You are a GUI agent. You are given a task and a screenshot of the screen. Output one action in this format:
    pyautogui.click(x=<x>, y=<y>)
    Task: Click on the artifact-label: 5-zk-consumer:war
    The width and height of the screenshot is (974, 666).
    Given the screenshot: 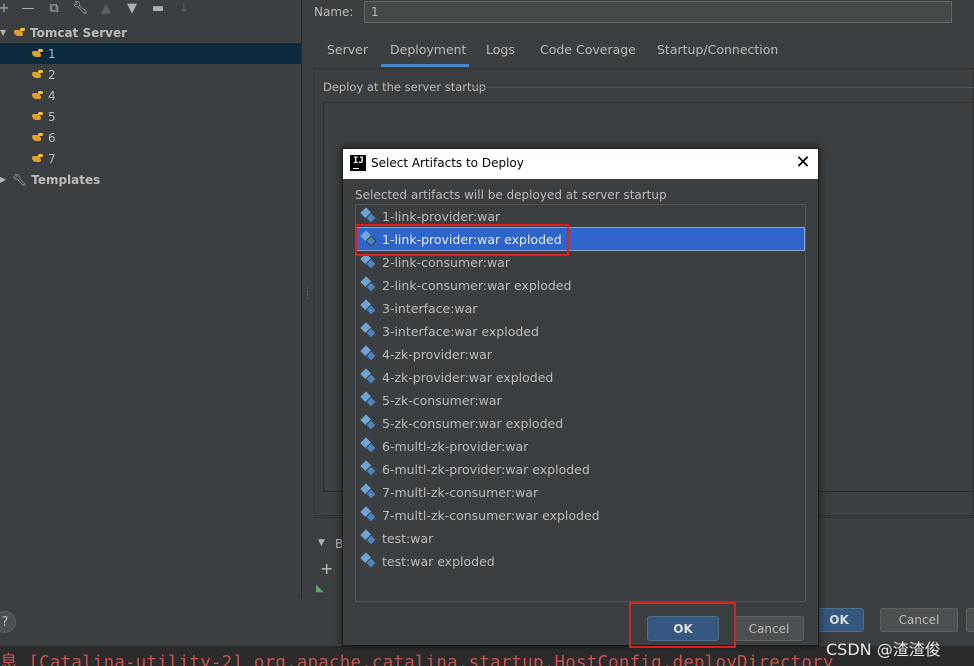 What is the action you would take?
    pyautogui.click(x=442, y=400)
    